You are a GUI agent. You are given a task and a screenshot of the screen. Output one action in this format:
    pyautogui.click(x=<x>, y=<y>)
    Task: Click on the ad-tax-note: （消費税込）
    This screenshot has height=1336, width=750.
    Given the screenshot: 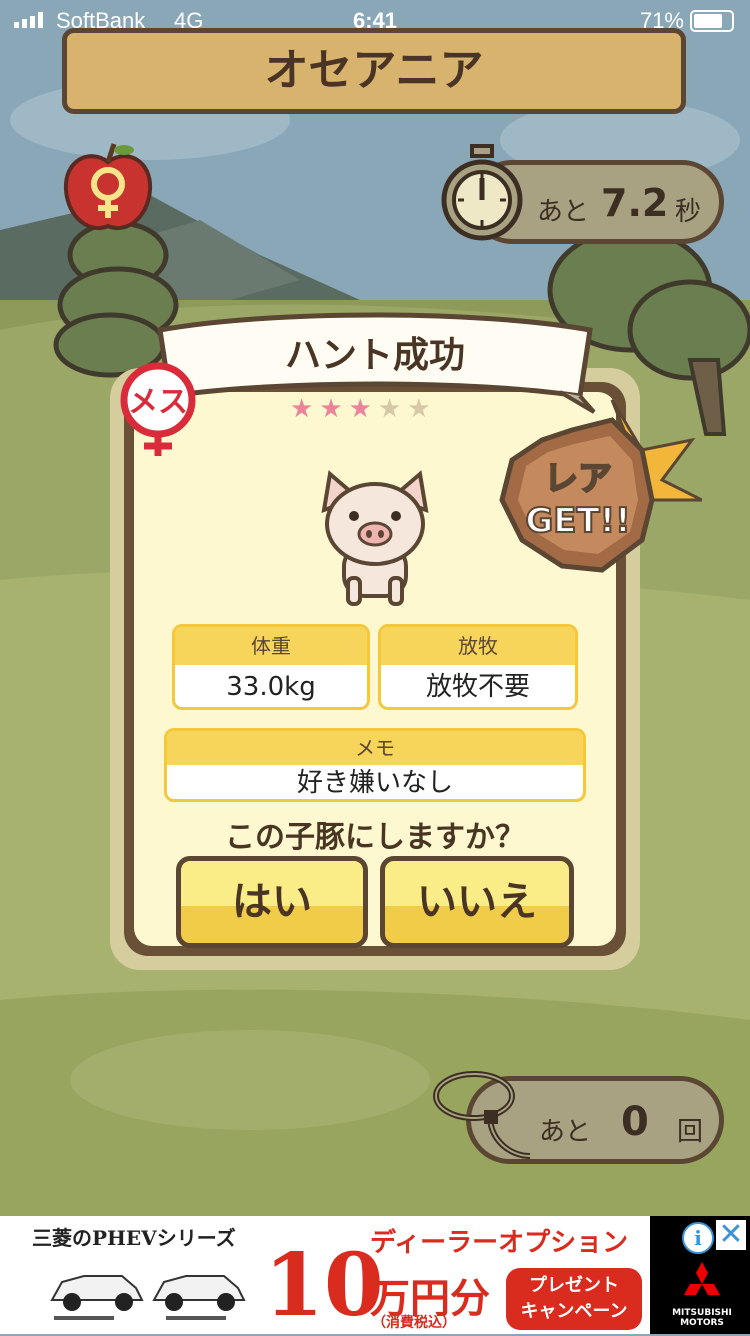 What is the action you would take?
    pyautogui.click(x=414, y=1323)
    